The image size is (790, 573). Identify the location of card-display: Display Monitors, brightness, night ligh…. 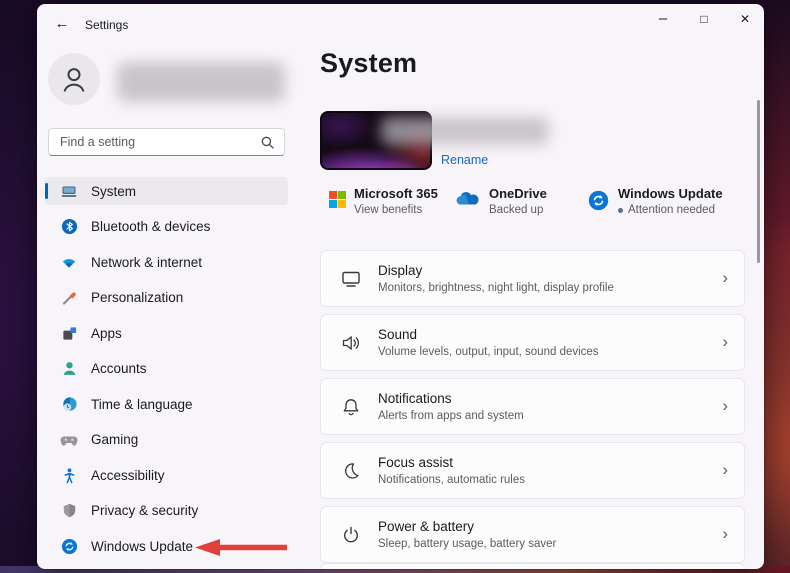
(532, 278).